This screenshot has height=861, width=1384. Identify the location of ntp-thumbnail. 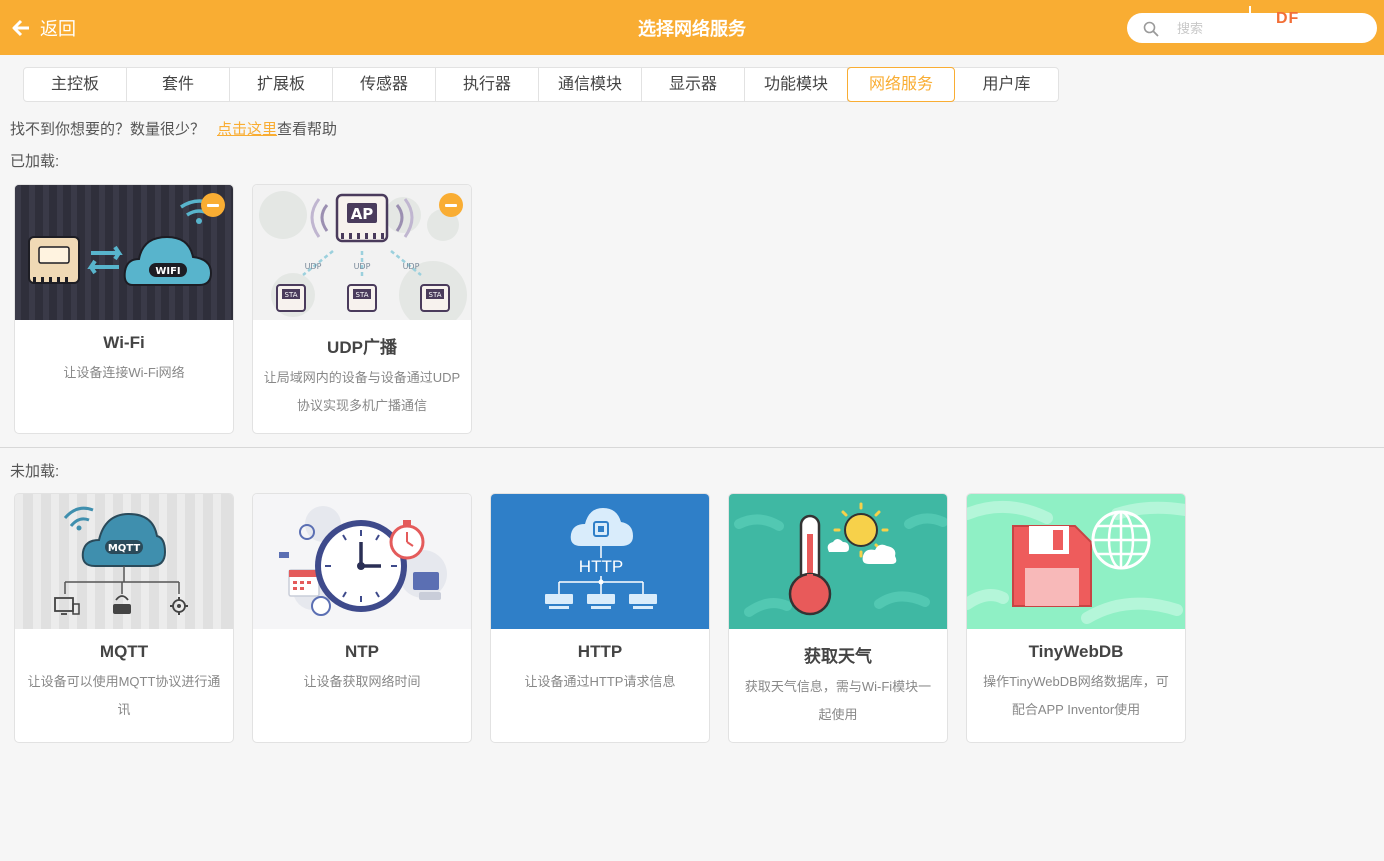
(362, 561).